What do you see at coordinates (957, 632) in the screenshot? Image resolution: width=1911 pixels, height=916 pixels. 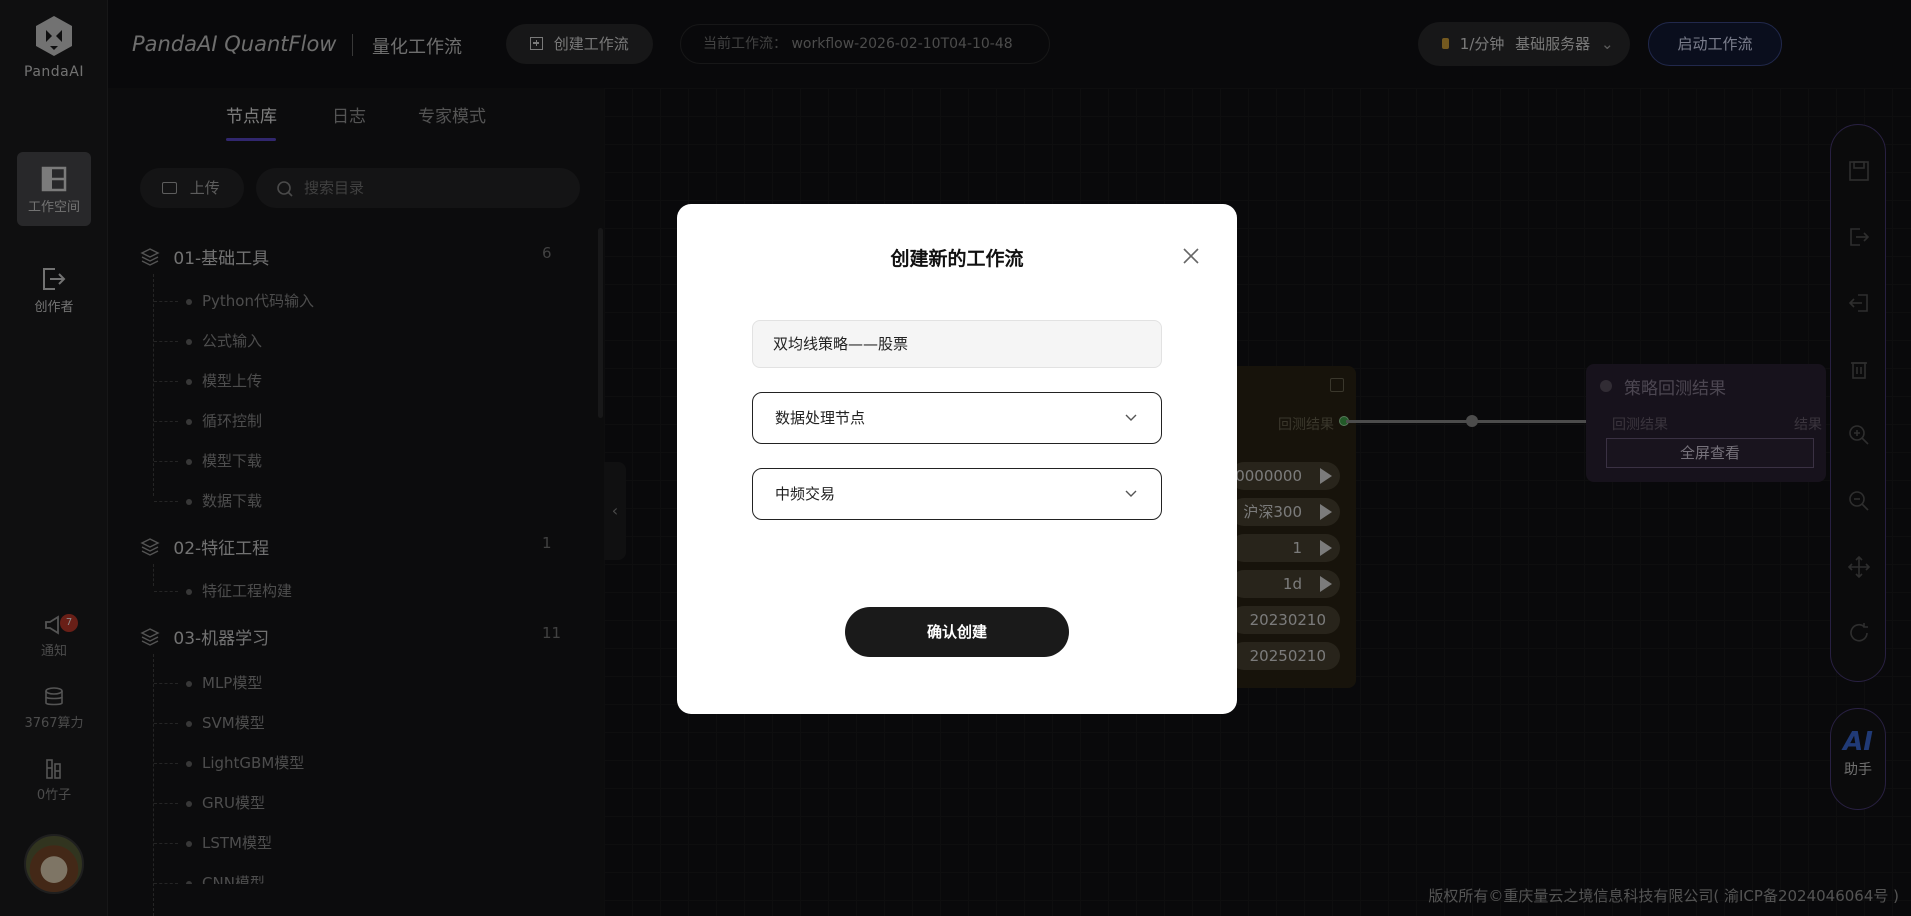 I see `confirm-create-button: 确认创建` at bounding box center [957, 632].